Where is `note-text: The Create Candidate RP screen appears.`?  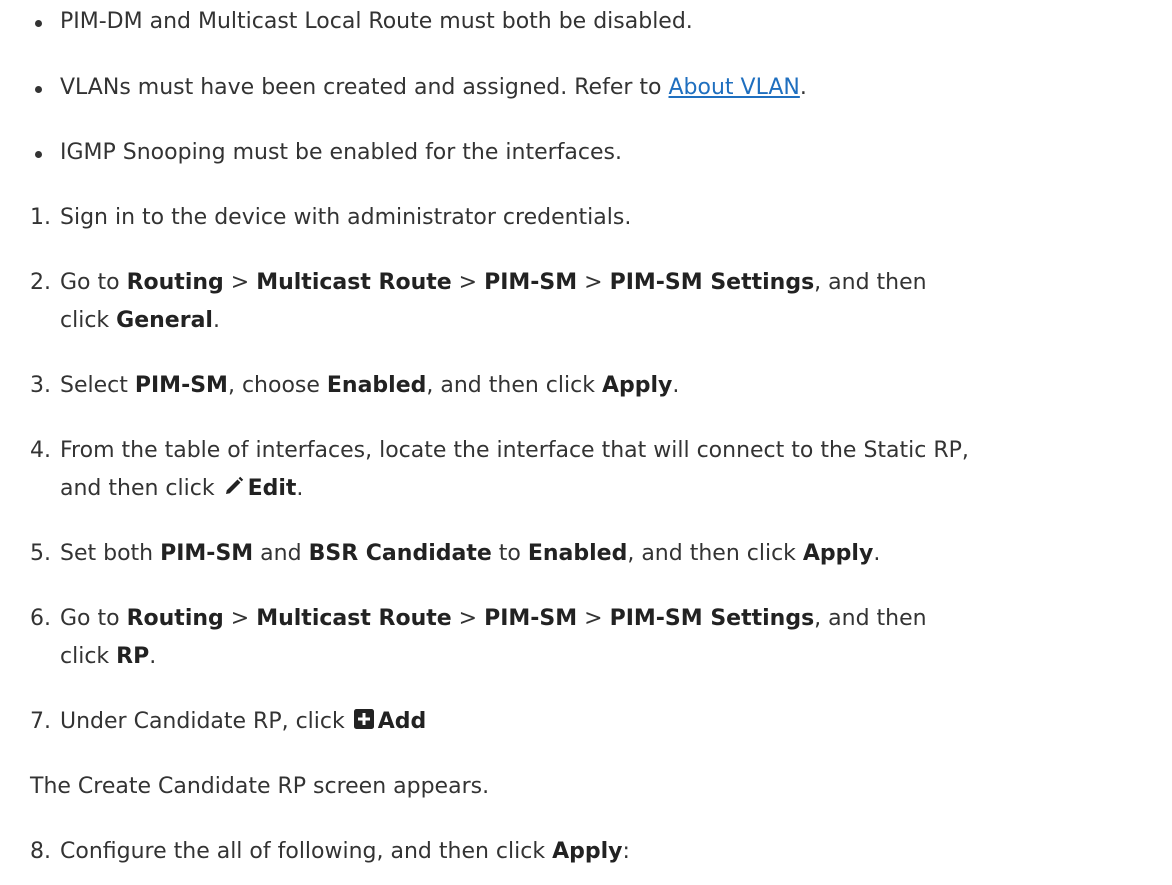
note-text: The Create Candidate RP screen appears. is located at coordinates (260, 786).